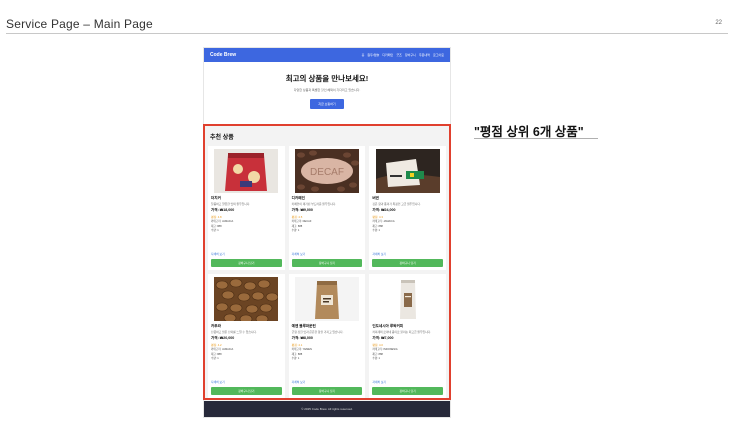 The image size is (736, 425). I want to click on annotation-underline, so click(536, 138).